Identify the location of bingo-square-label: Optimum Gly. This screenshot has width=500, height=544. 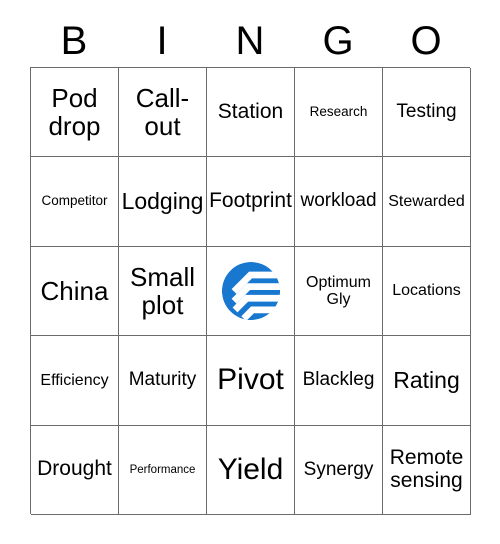
(338, 290).